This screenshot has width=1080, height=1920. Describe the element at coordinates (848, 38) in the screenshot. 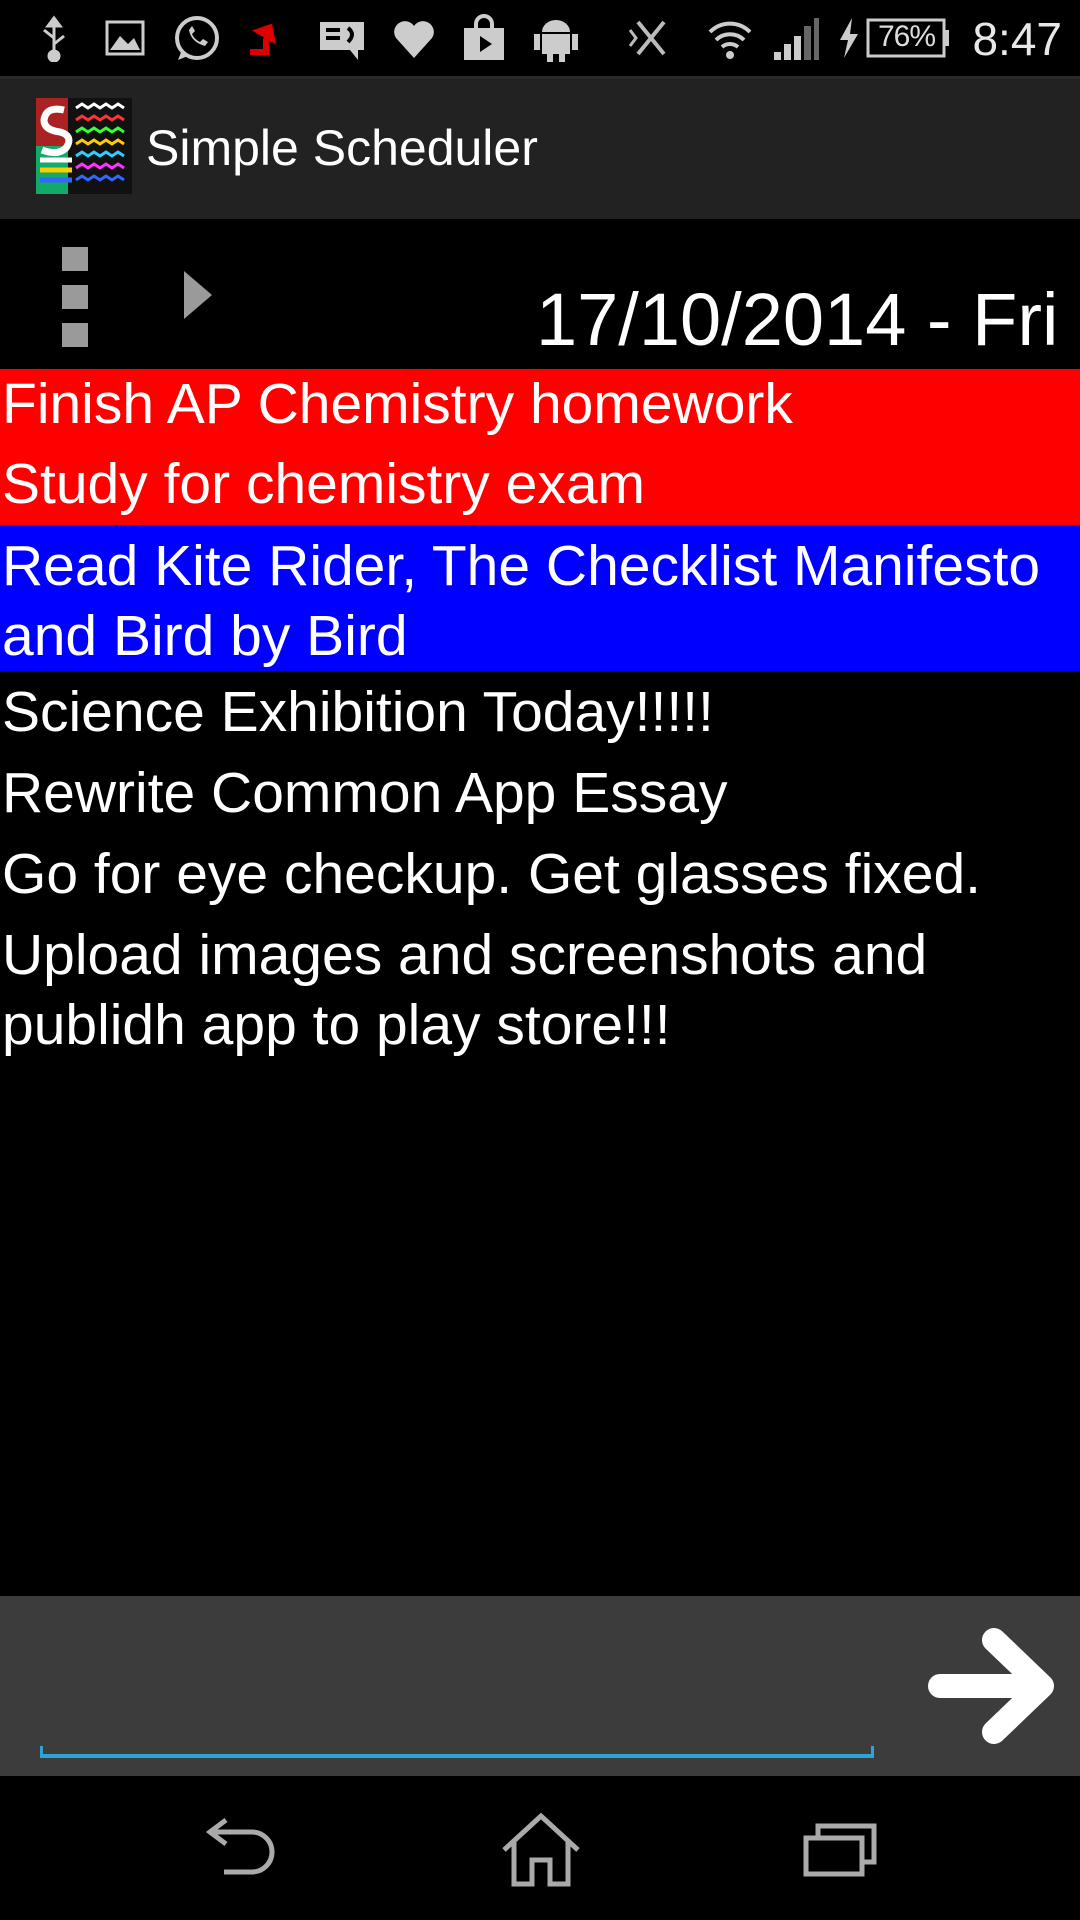

I see `charging-icon` at that location.